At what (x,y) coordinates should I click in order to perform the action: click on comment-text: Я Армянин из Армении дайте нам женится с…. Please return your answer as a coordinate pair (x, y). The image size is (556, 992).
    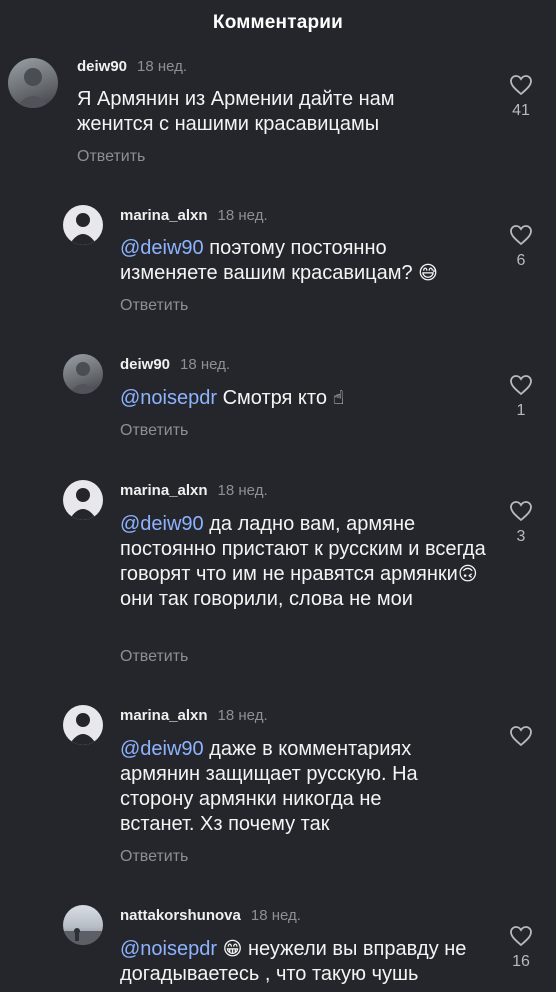
    Looking at the image, I should click on (236, 111).